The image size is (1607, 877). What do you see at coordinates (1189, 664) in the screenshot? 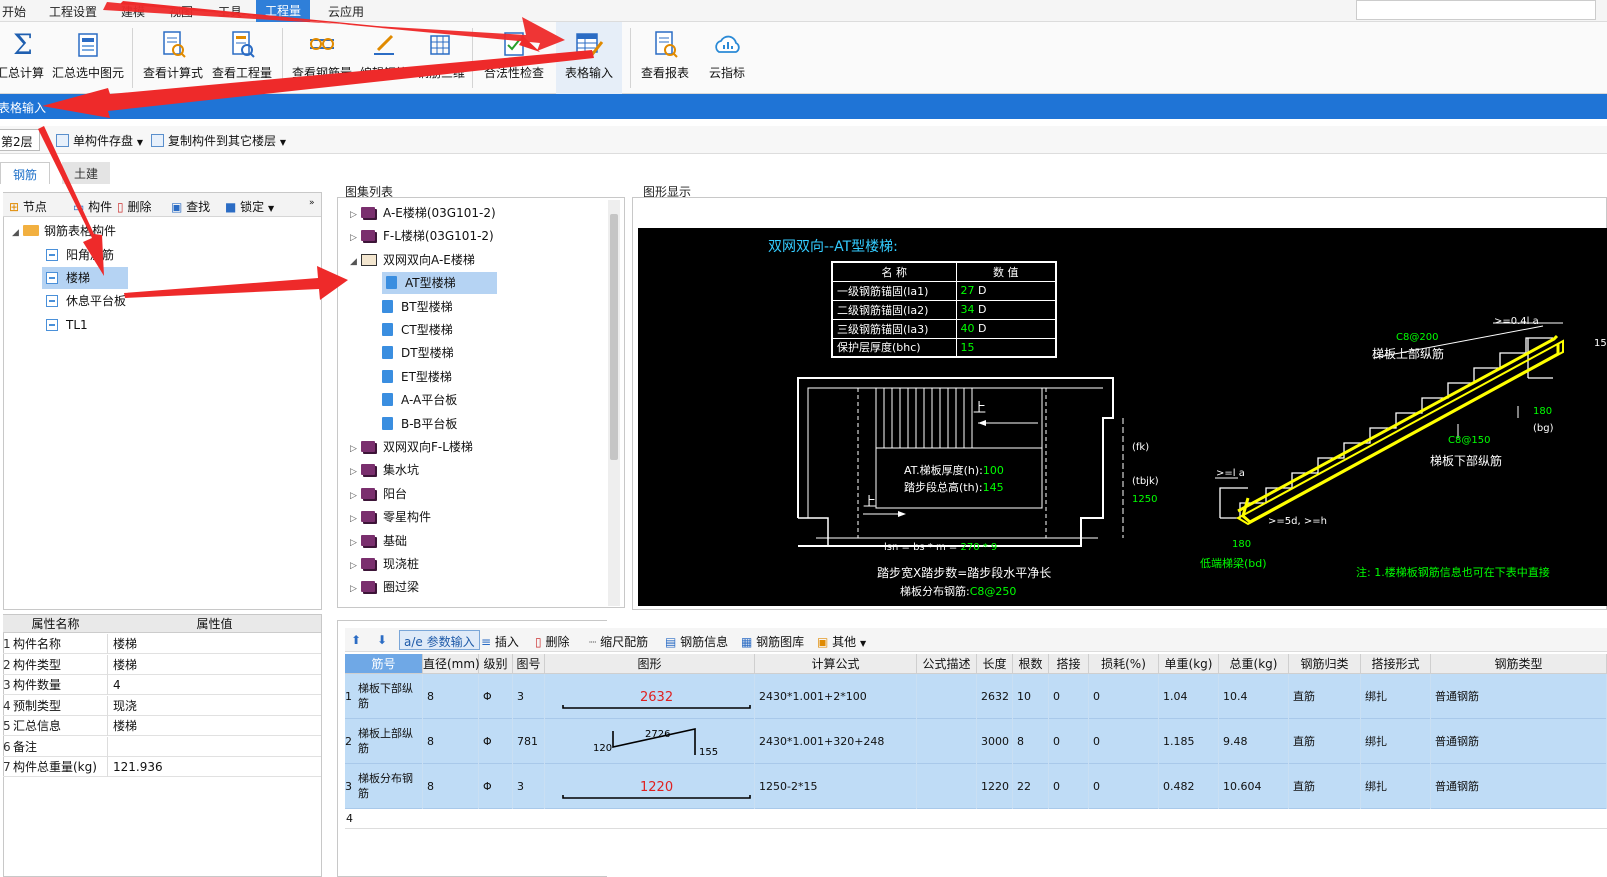
I see `column-header: 单重(kg)` at bounding box center [1189, 664].